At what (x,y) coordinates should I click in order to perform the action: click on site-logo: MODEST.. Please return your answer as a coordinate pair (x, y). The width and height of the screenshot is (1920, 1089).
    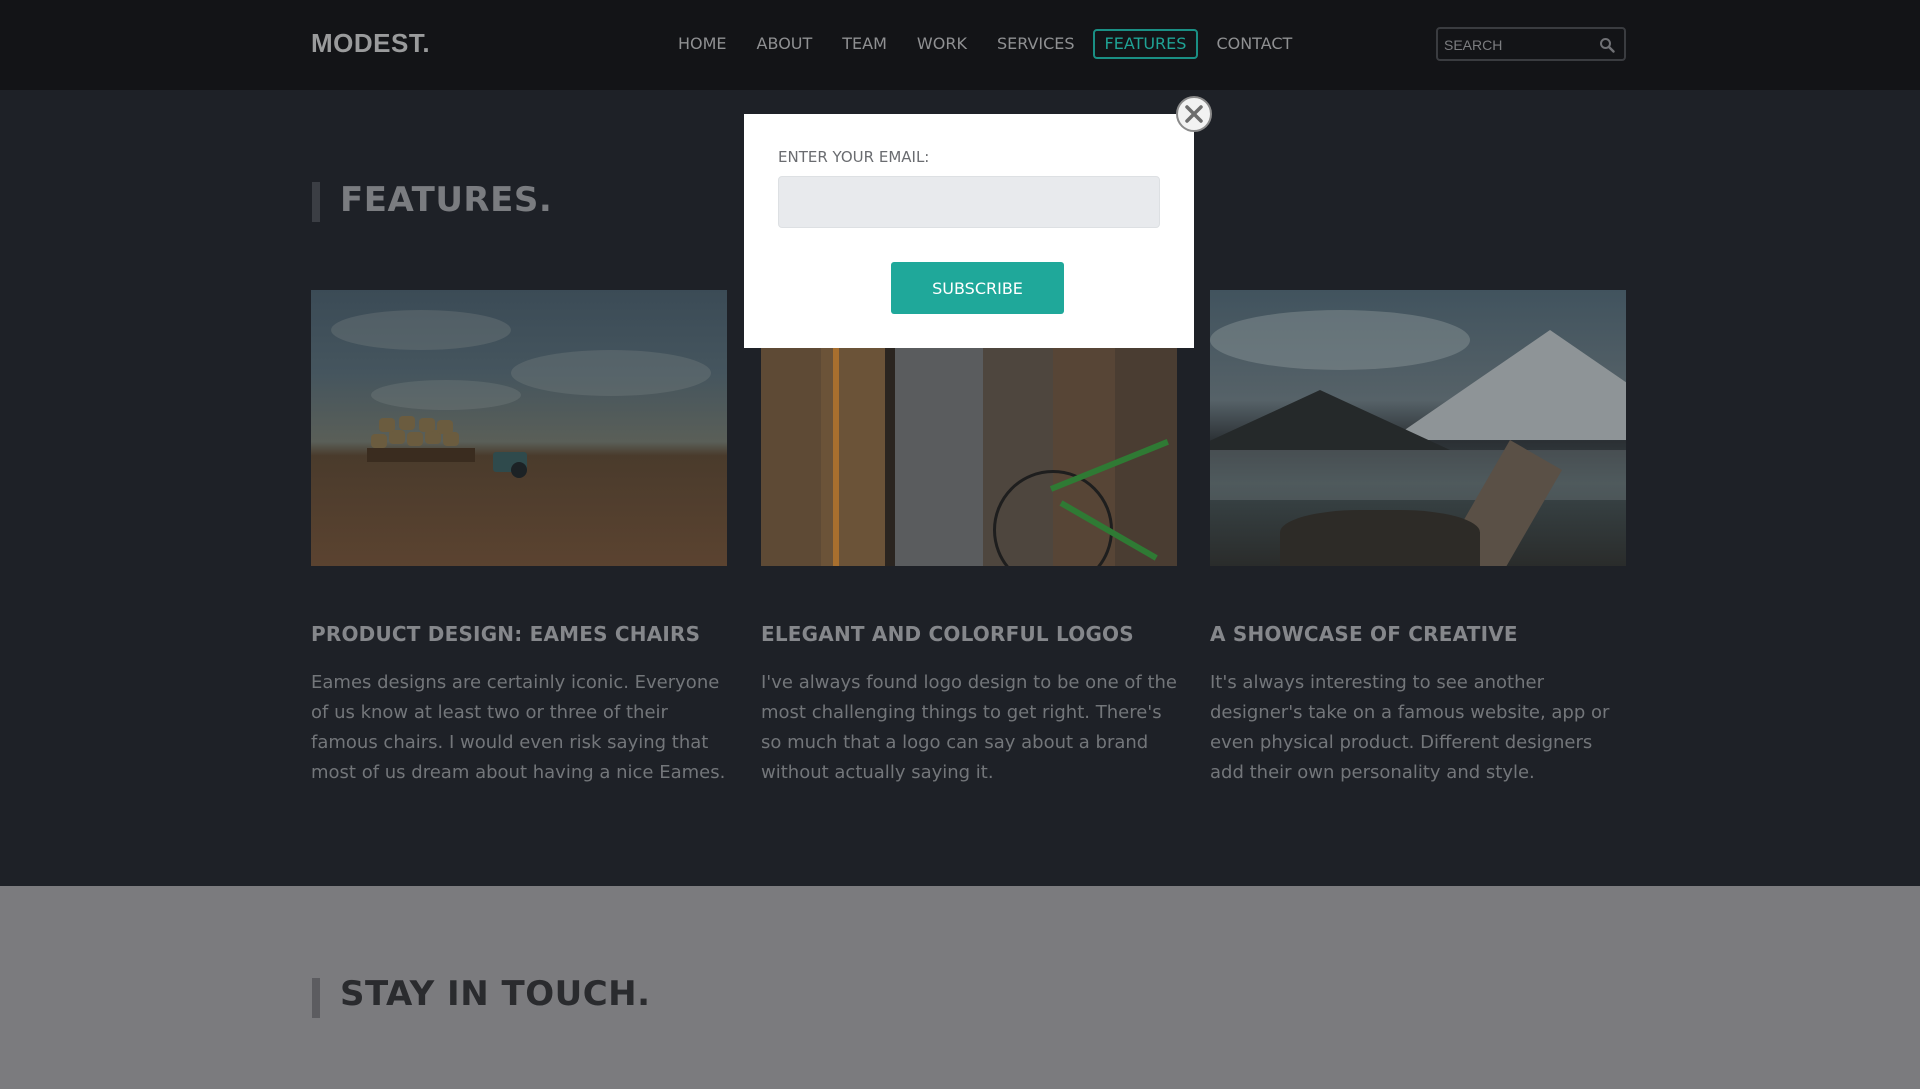
    Looking at the image, I should click on (370, 43).